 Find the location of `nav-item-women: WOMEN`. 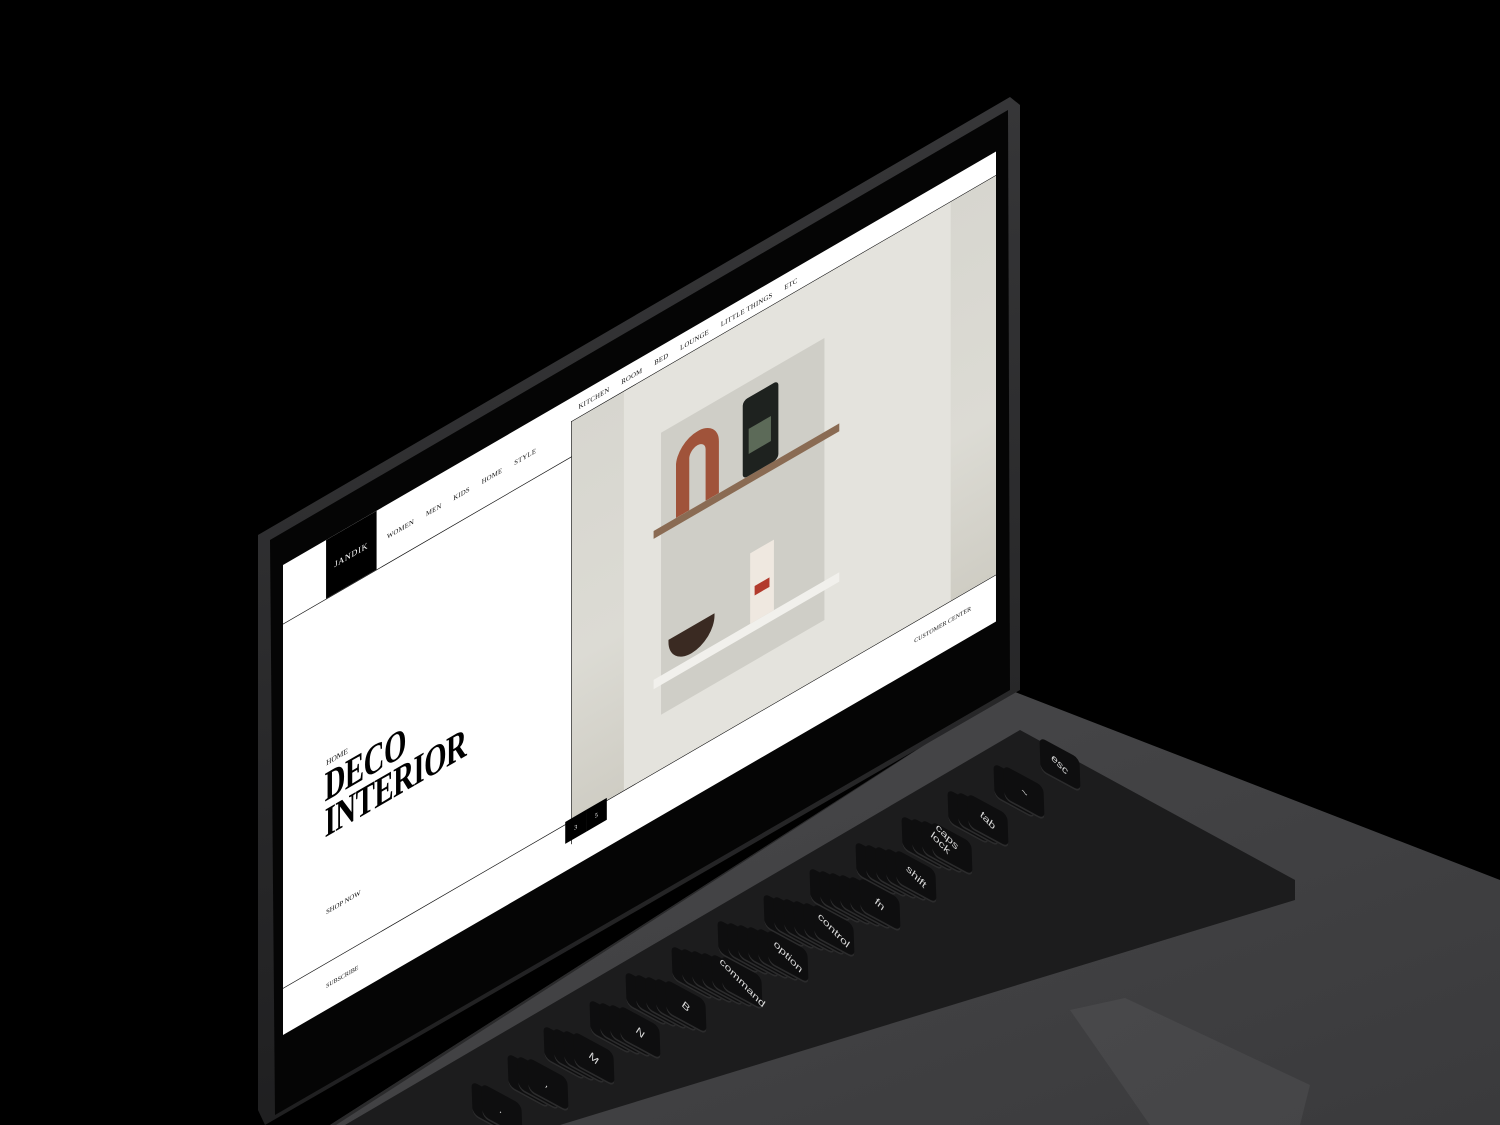

nav-item-women: WOMEN is located at coordinates (400, 529).